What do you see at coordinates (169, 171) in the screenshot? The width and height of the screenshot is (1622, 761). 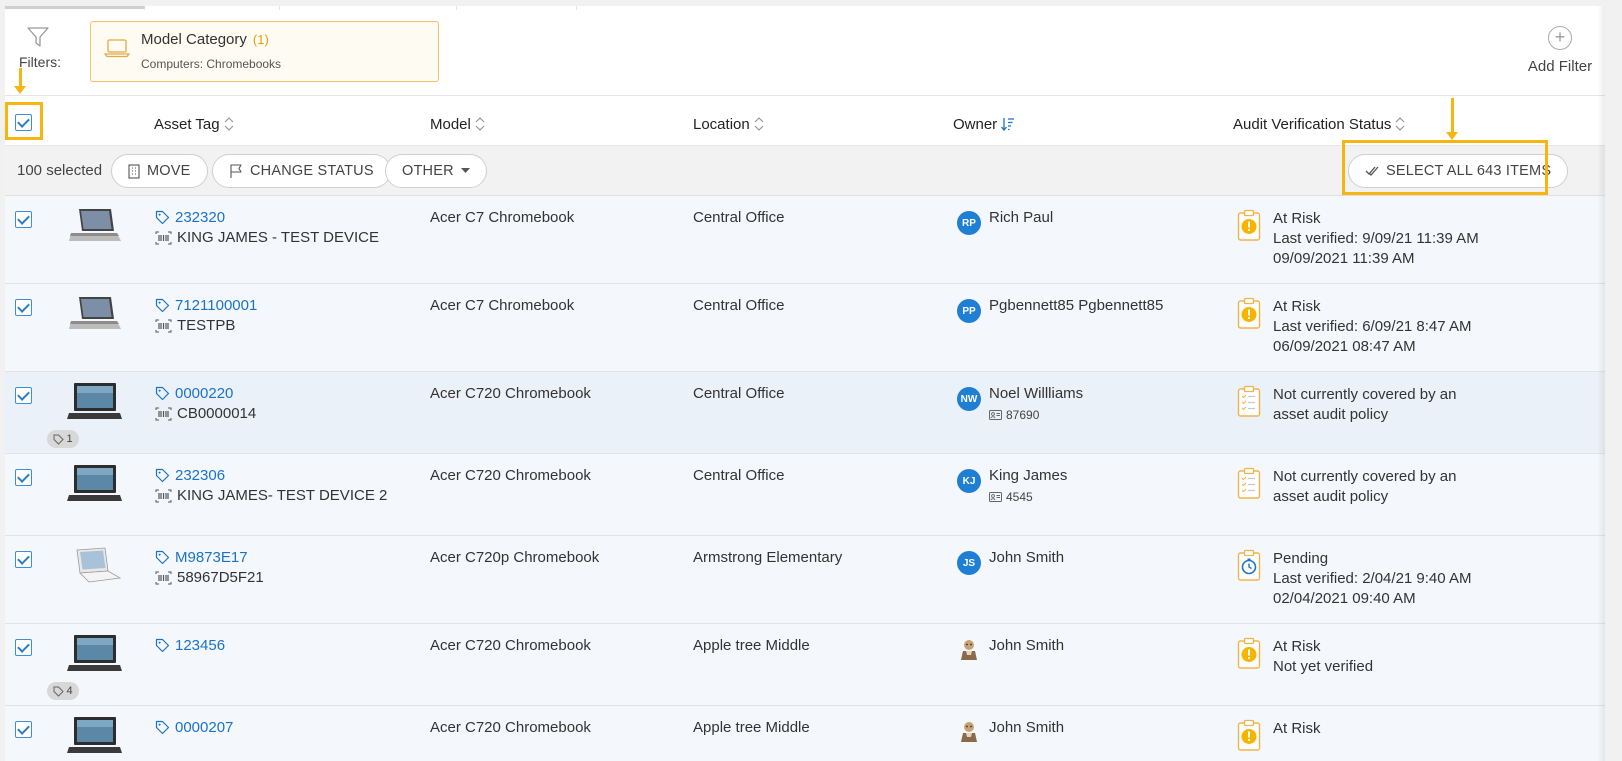 I see `move-button-label: MOVE` at bounding box center [169, 171].